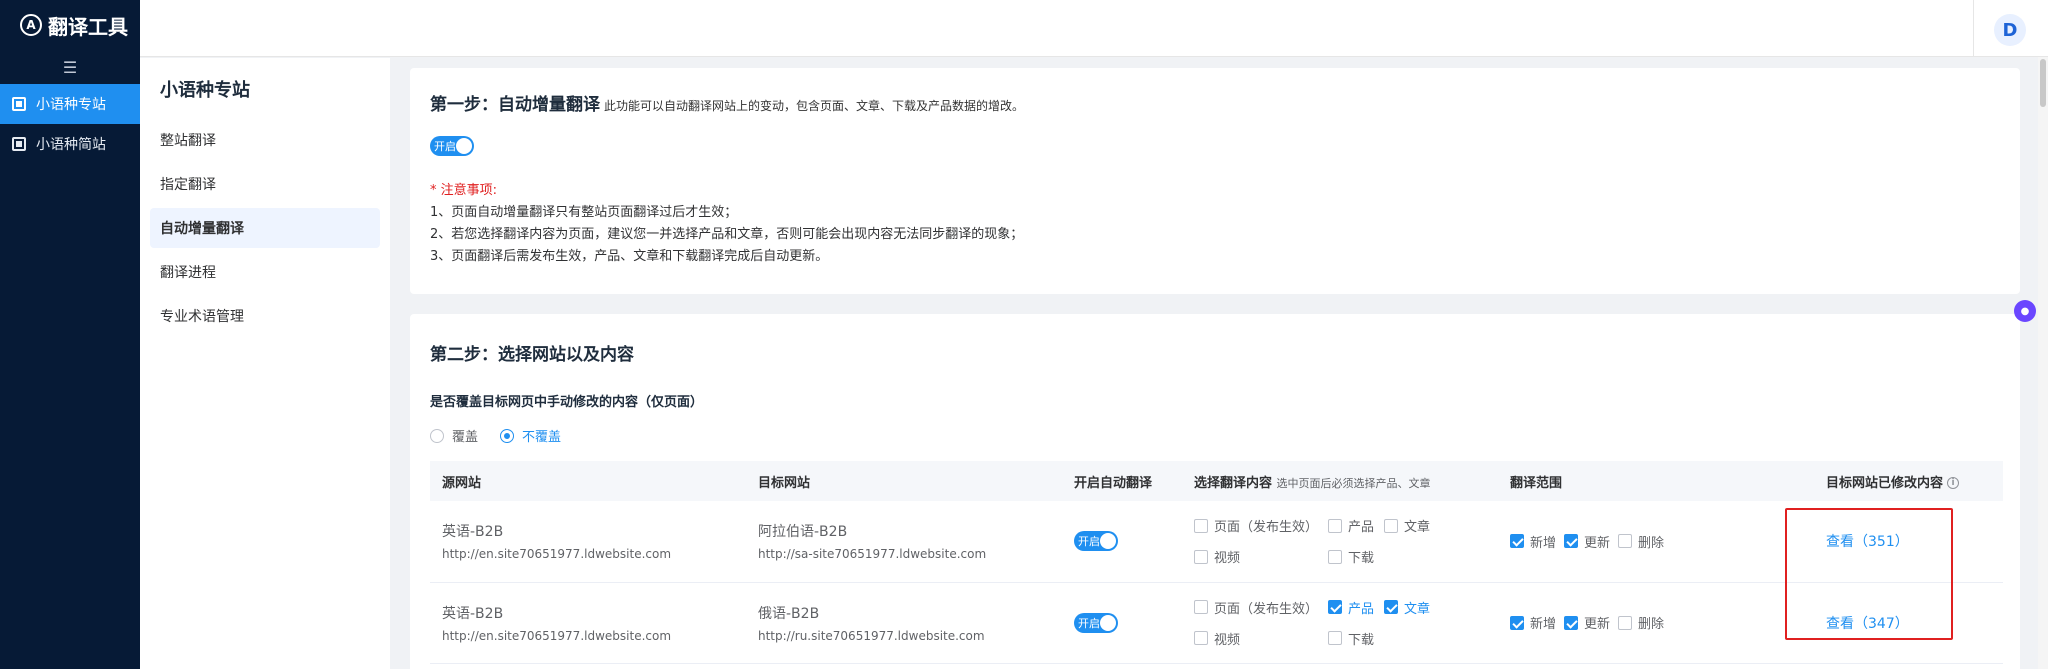  Describe the element at coordinates (1869, 574) in the screenshot. I see `highlight-box` at that location.